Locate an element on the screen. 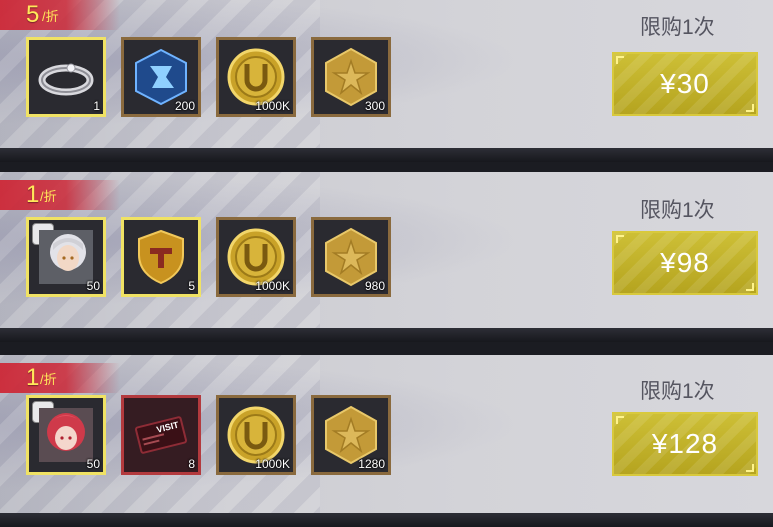  item-count: 1 is located at coordinates (96, 106).